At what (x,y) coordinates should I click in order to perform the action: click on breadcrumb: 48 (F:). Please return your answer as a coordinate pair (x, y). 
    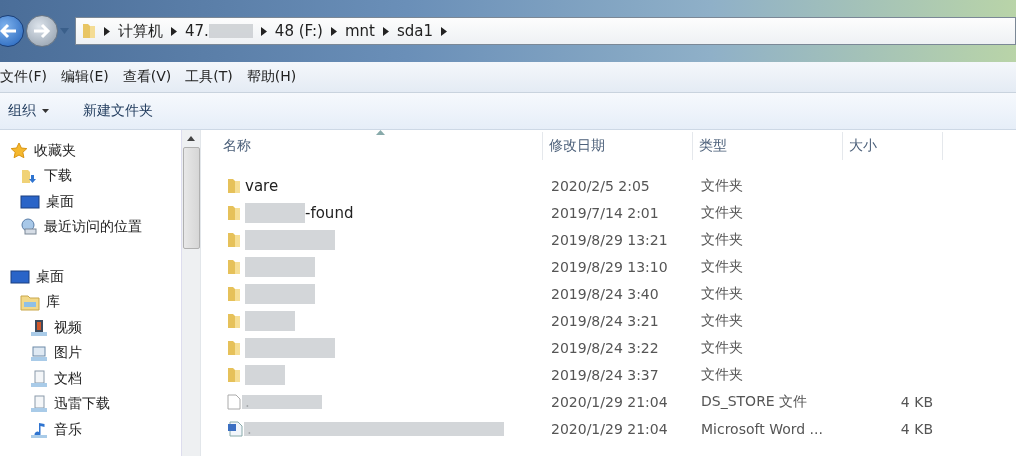
    Looking at the image, I should click on (298, 31).